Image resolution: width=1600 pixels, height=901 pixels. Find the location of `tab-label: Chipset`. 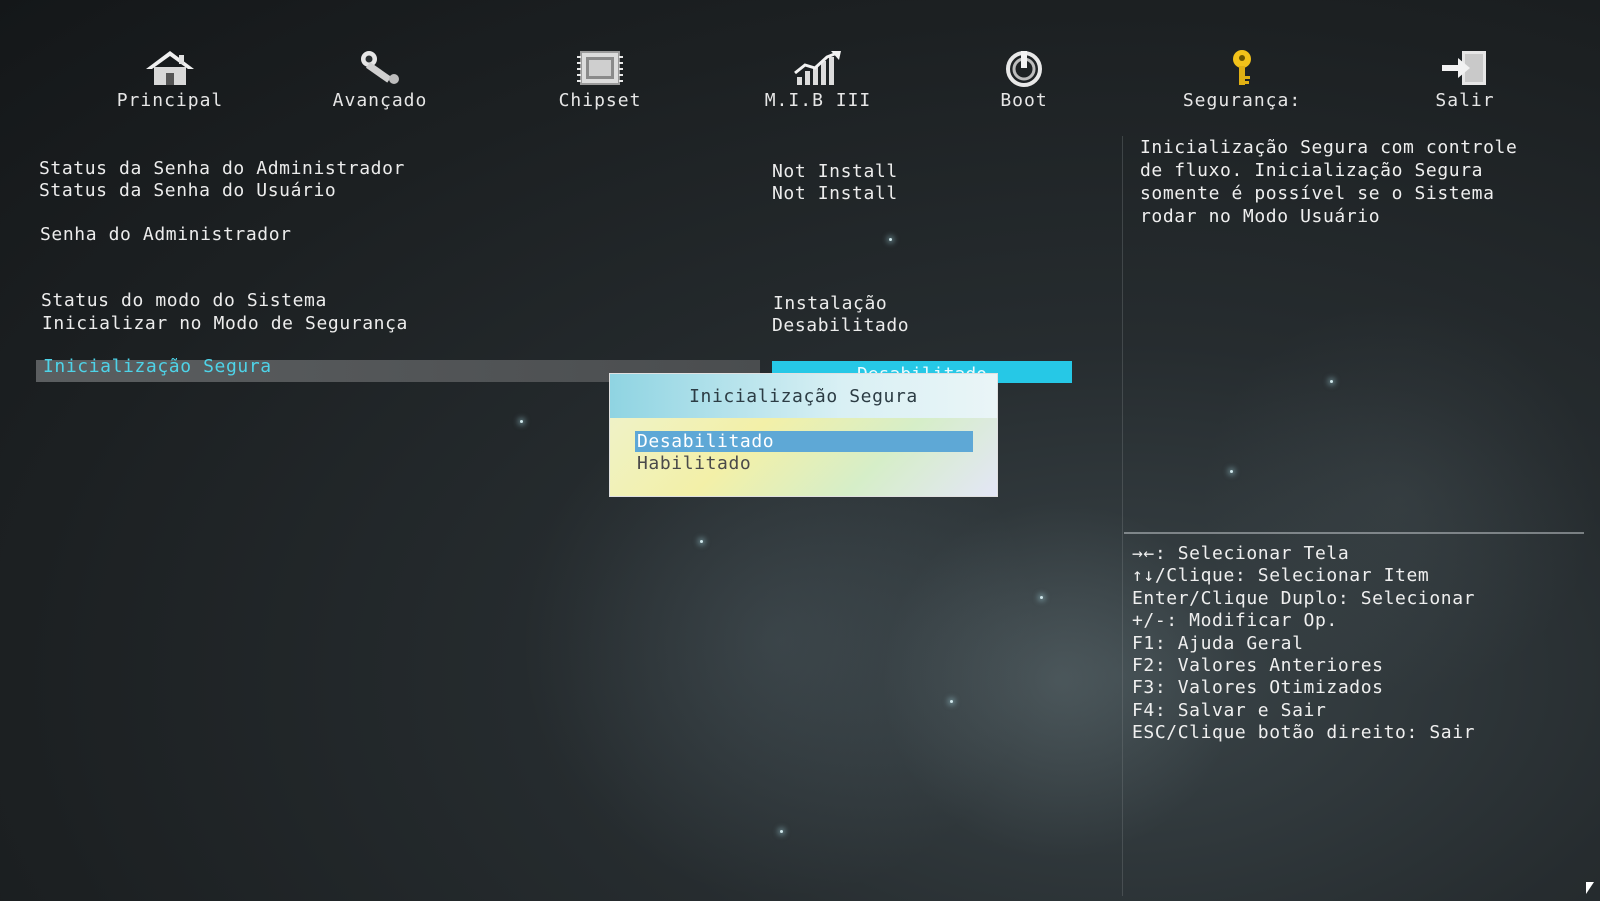

tab-label: Chipset is located at coordinates (600, 100).